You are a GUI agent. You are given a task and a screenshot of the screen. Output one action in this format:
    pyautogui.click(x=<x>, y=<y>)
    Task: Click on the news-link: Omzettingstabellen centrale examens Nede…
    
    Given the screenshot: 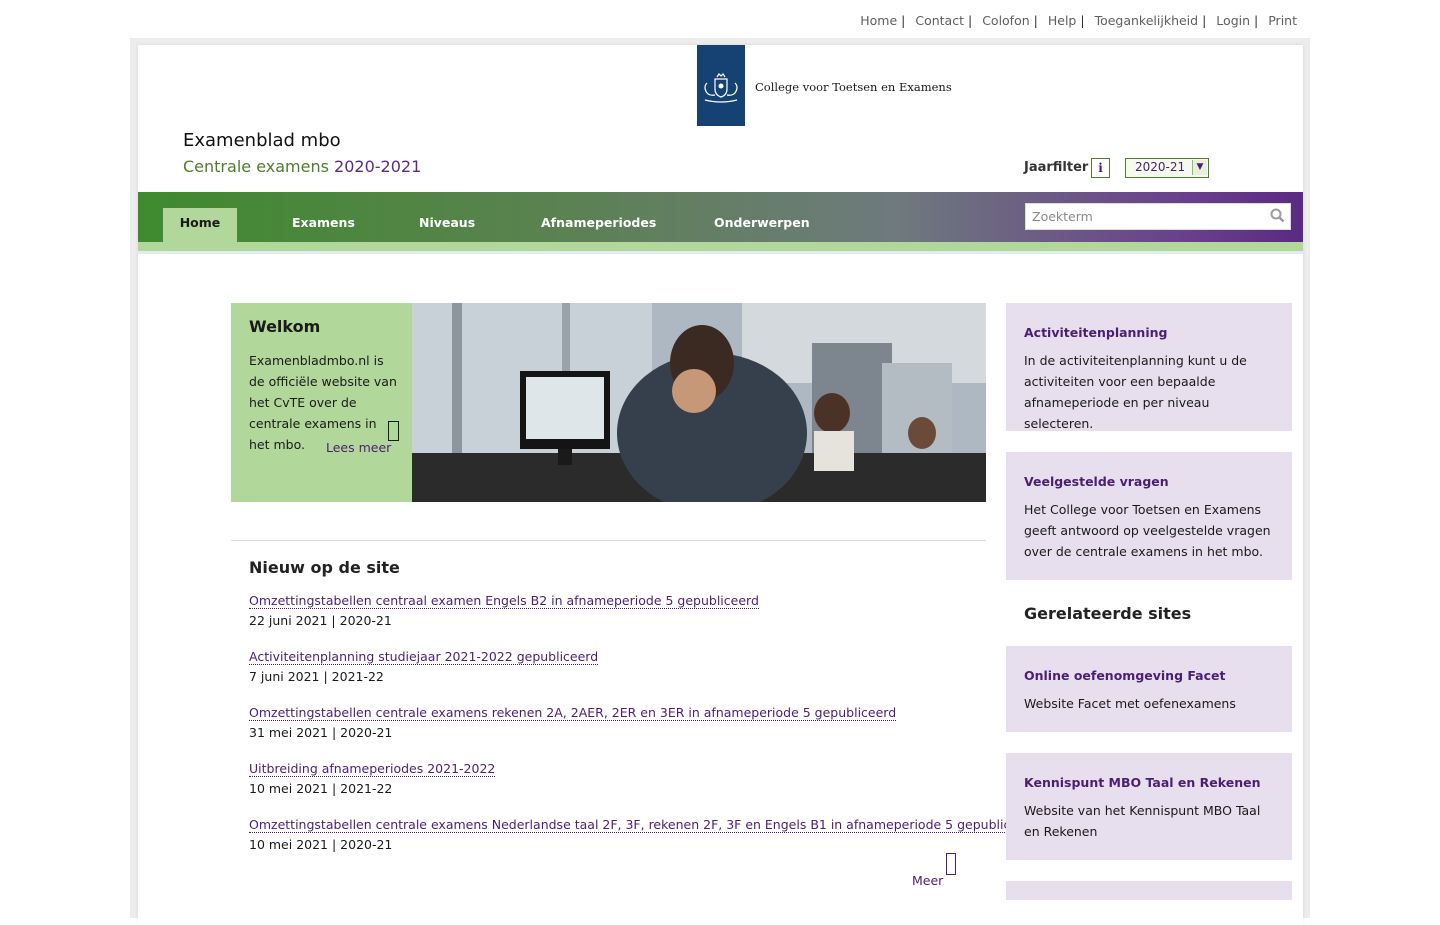 What is the action you would take?
    pyautogui.click(x=644, y=825)
    